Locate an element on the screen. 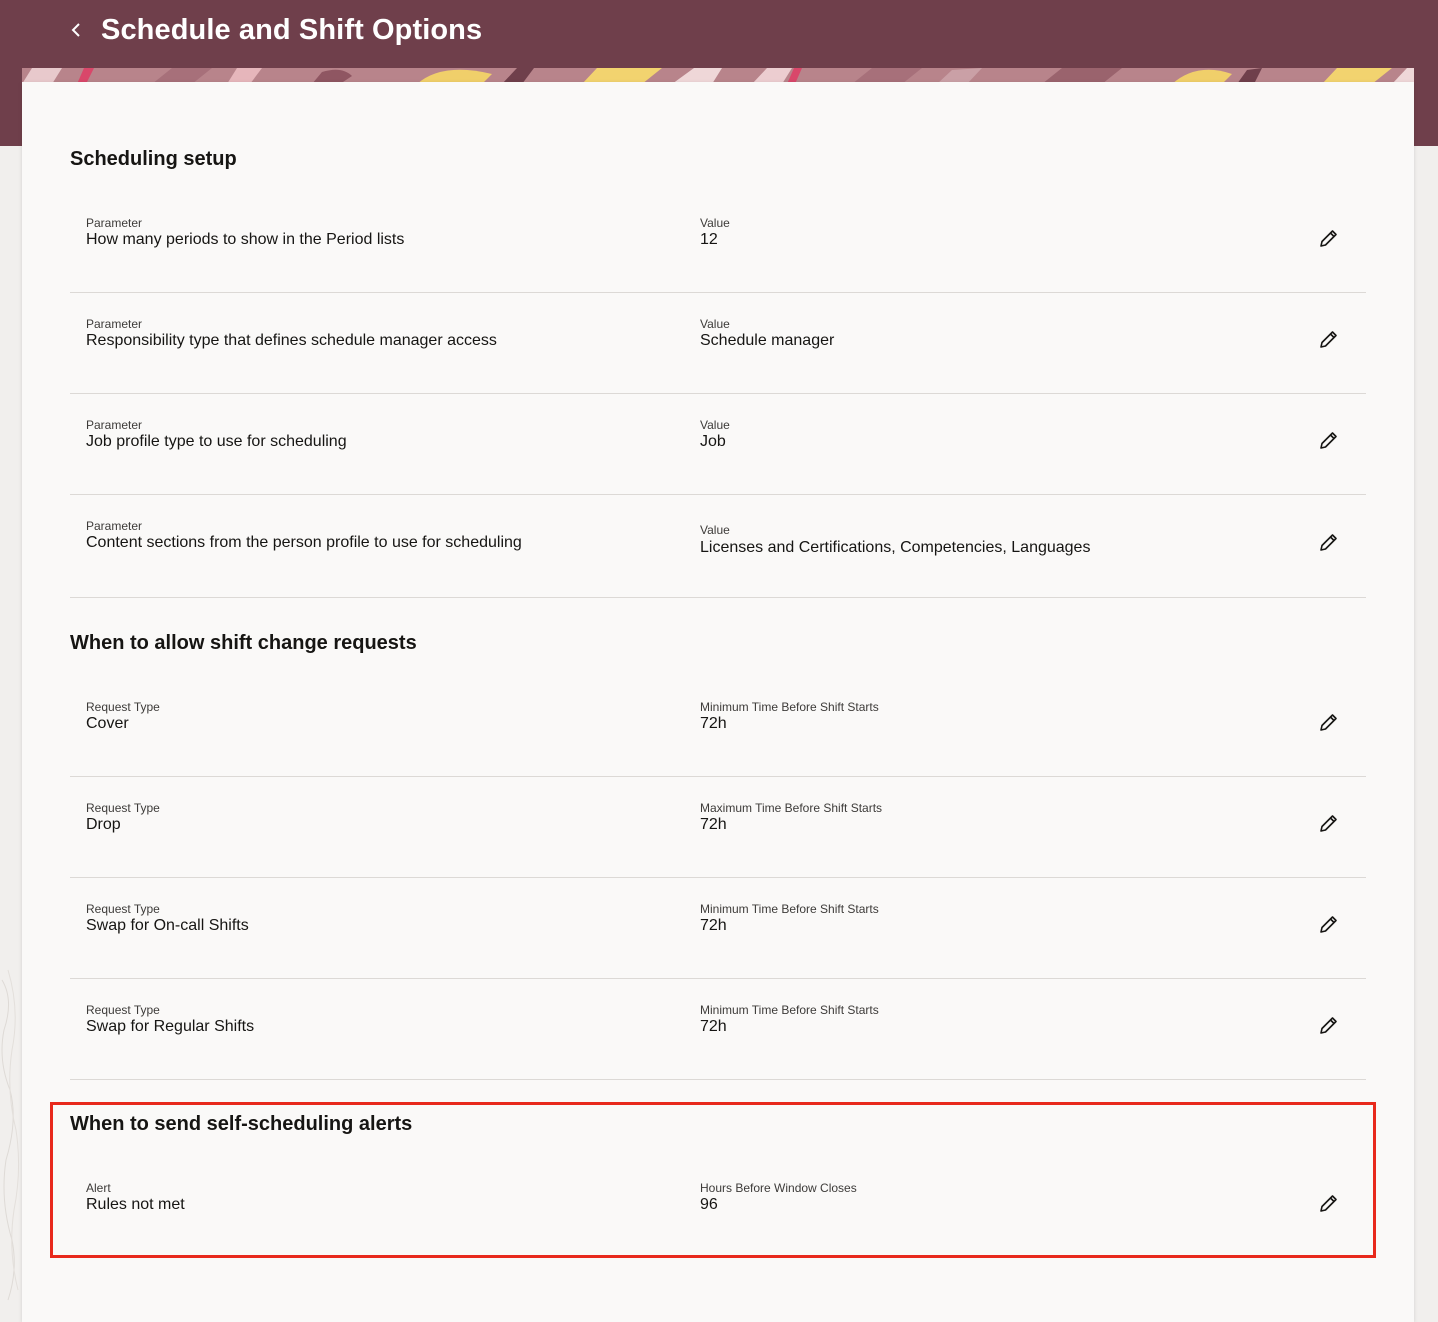 This screenshot has width=1438, height=1322. decorative-texture is located at coordinates (11, 1131).